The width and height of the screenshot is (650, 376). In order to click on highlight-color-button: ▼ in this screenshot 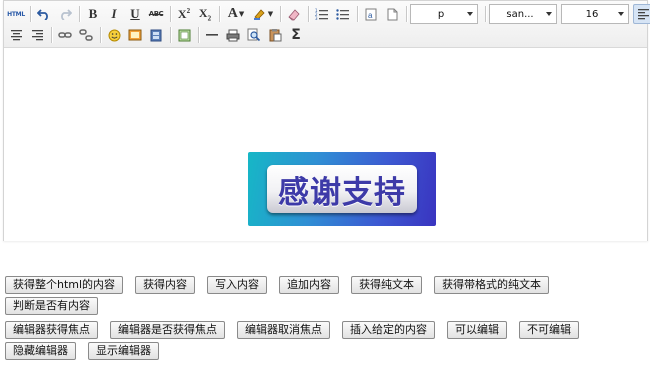, I will do `click(263, 14)`.